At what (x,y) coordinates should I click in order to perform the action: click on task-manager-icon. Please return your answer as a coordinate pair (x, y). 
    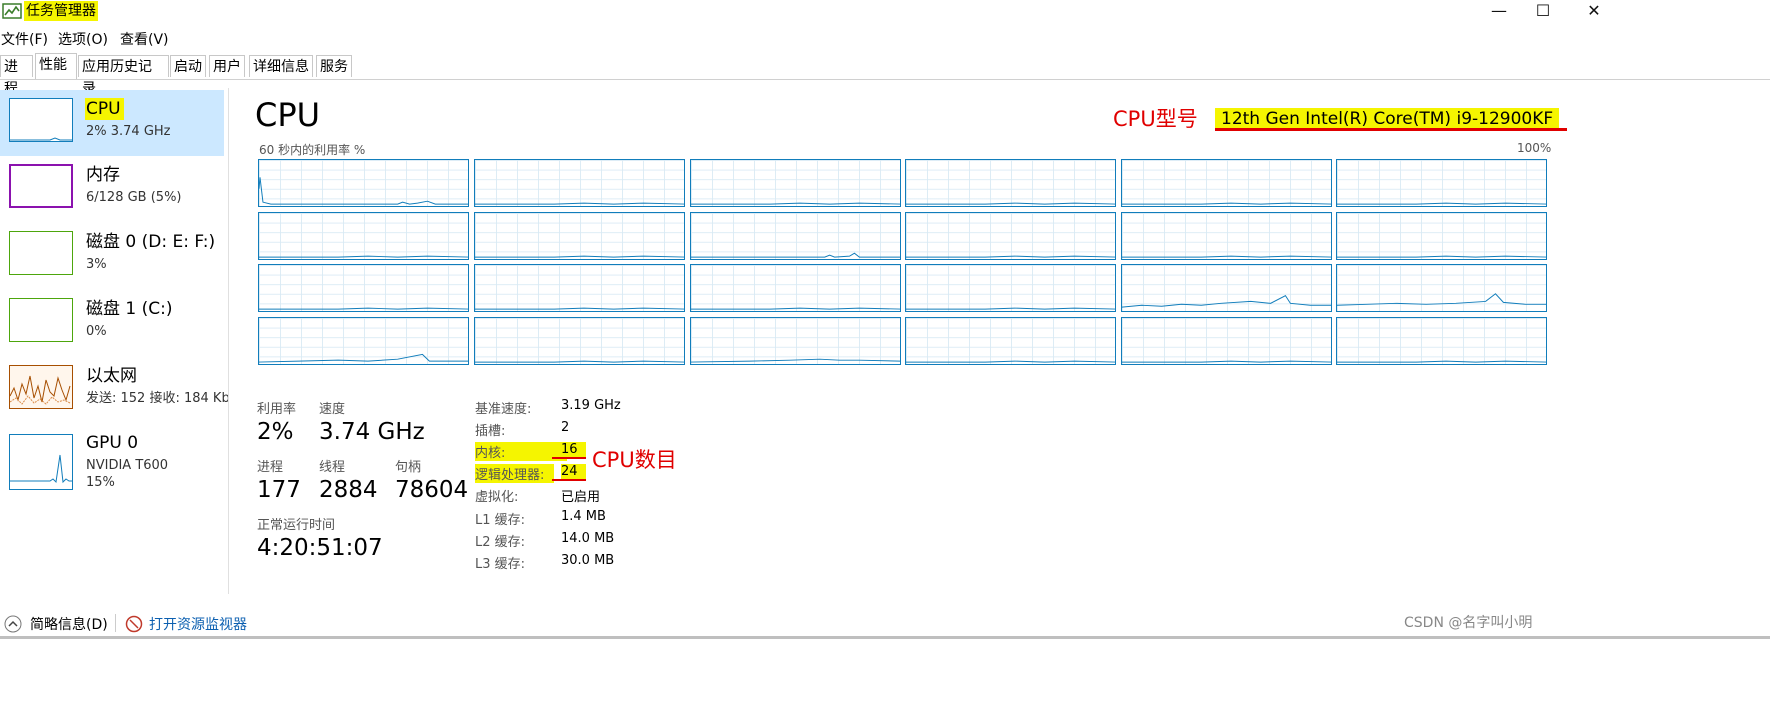
    Looking at the image, I should click on (12, 11).